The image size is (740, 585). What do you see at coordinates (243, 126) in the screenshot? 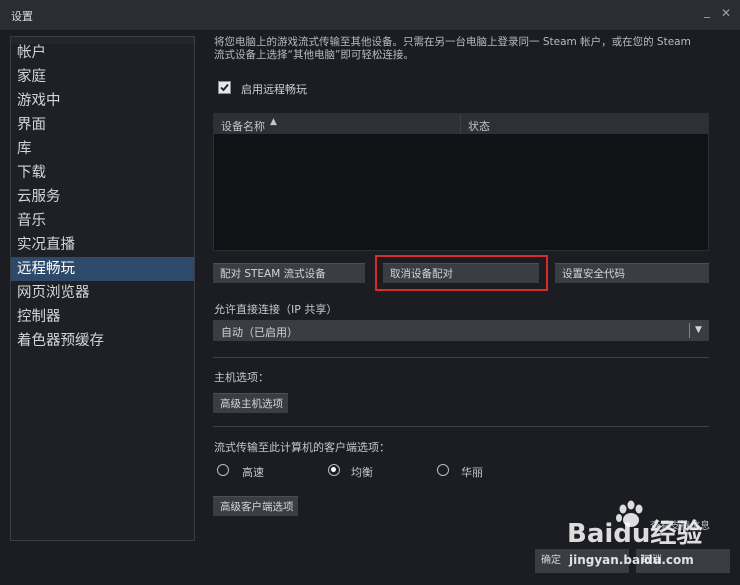
I see `column-header-device-name: 设备名称` at bounding box center [243, 126].